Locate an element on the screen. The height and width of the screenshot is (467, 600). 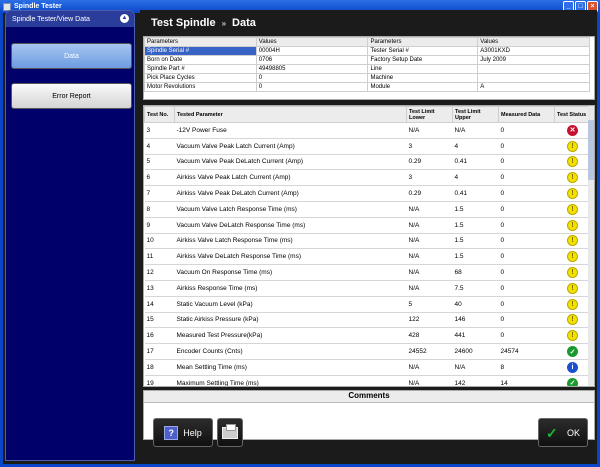
test-row: 19 Maximum Settling Time (ms) N/A 142 14 ✓ is located at coordinates (367, 380).